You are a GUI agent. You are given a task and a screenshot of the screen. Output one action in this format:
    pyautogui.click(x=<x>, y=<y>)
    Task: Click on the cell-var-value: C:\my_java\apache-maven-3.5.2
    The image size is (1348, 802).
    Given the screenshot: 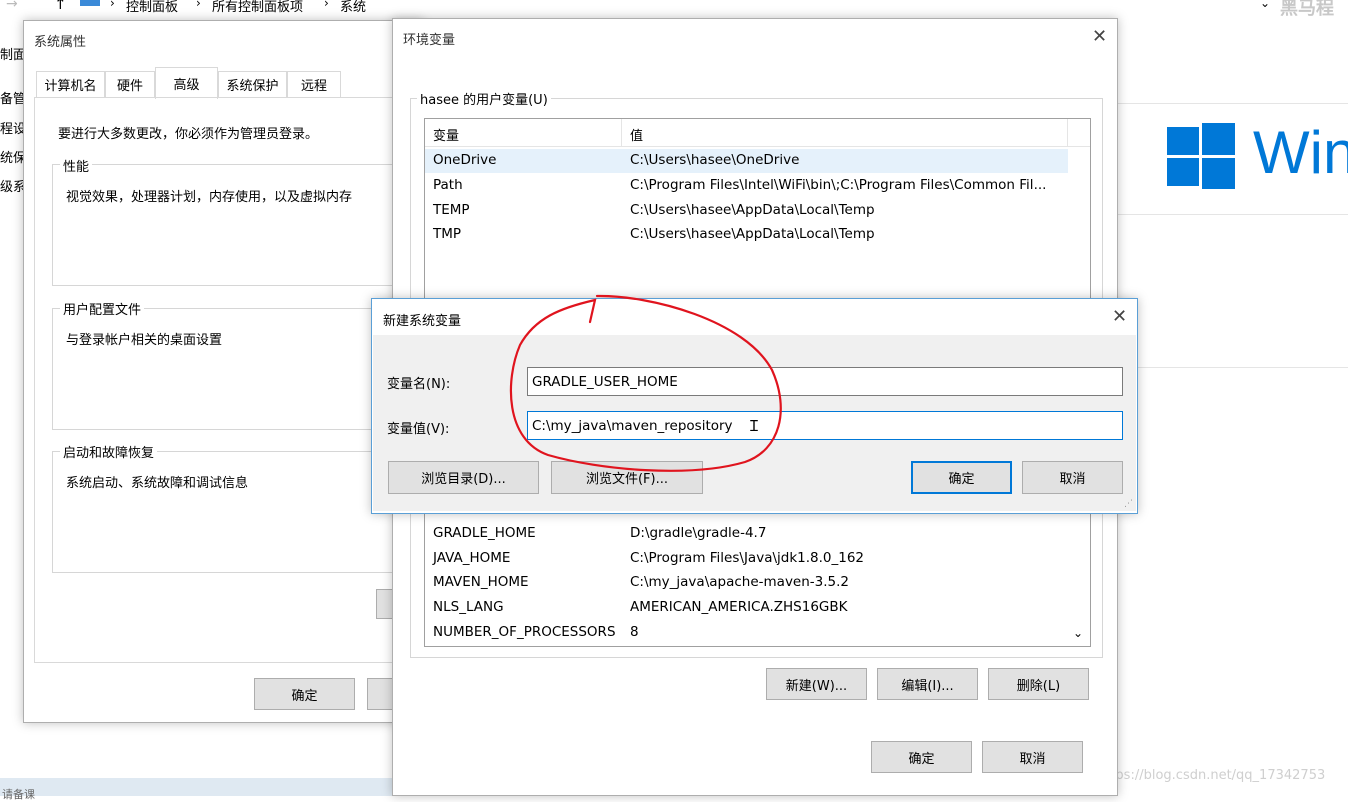 What is the action you would take?
    pyautogui.click(x=740, y=582)
    